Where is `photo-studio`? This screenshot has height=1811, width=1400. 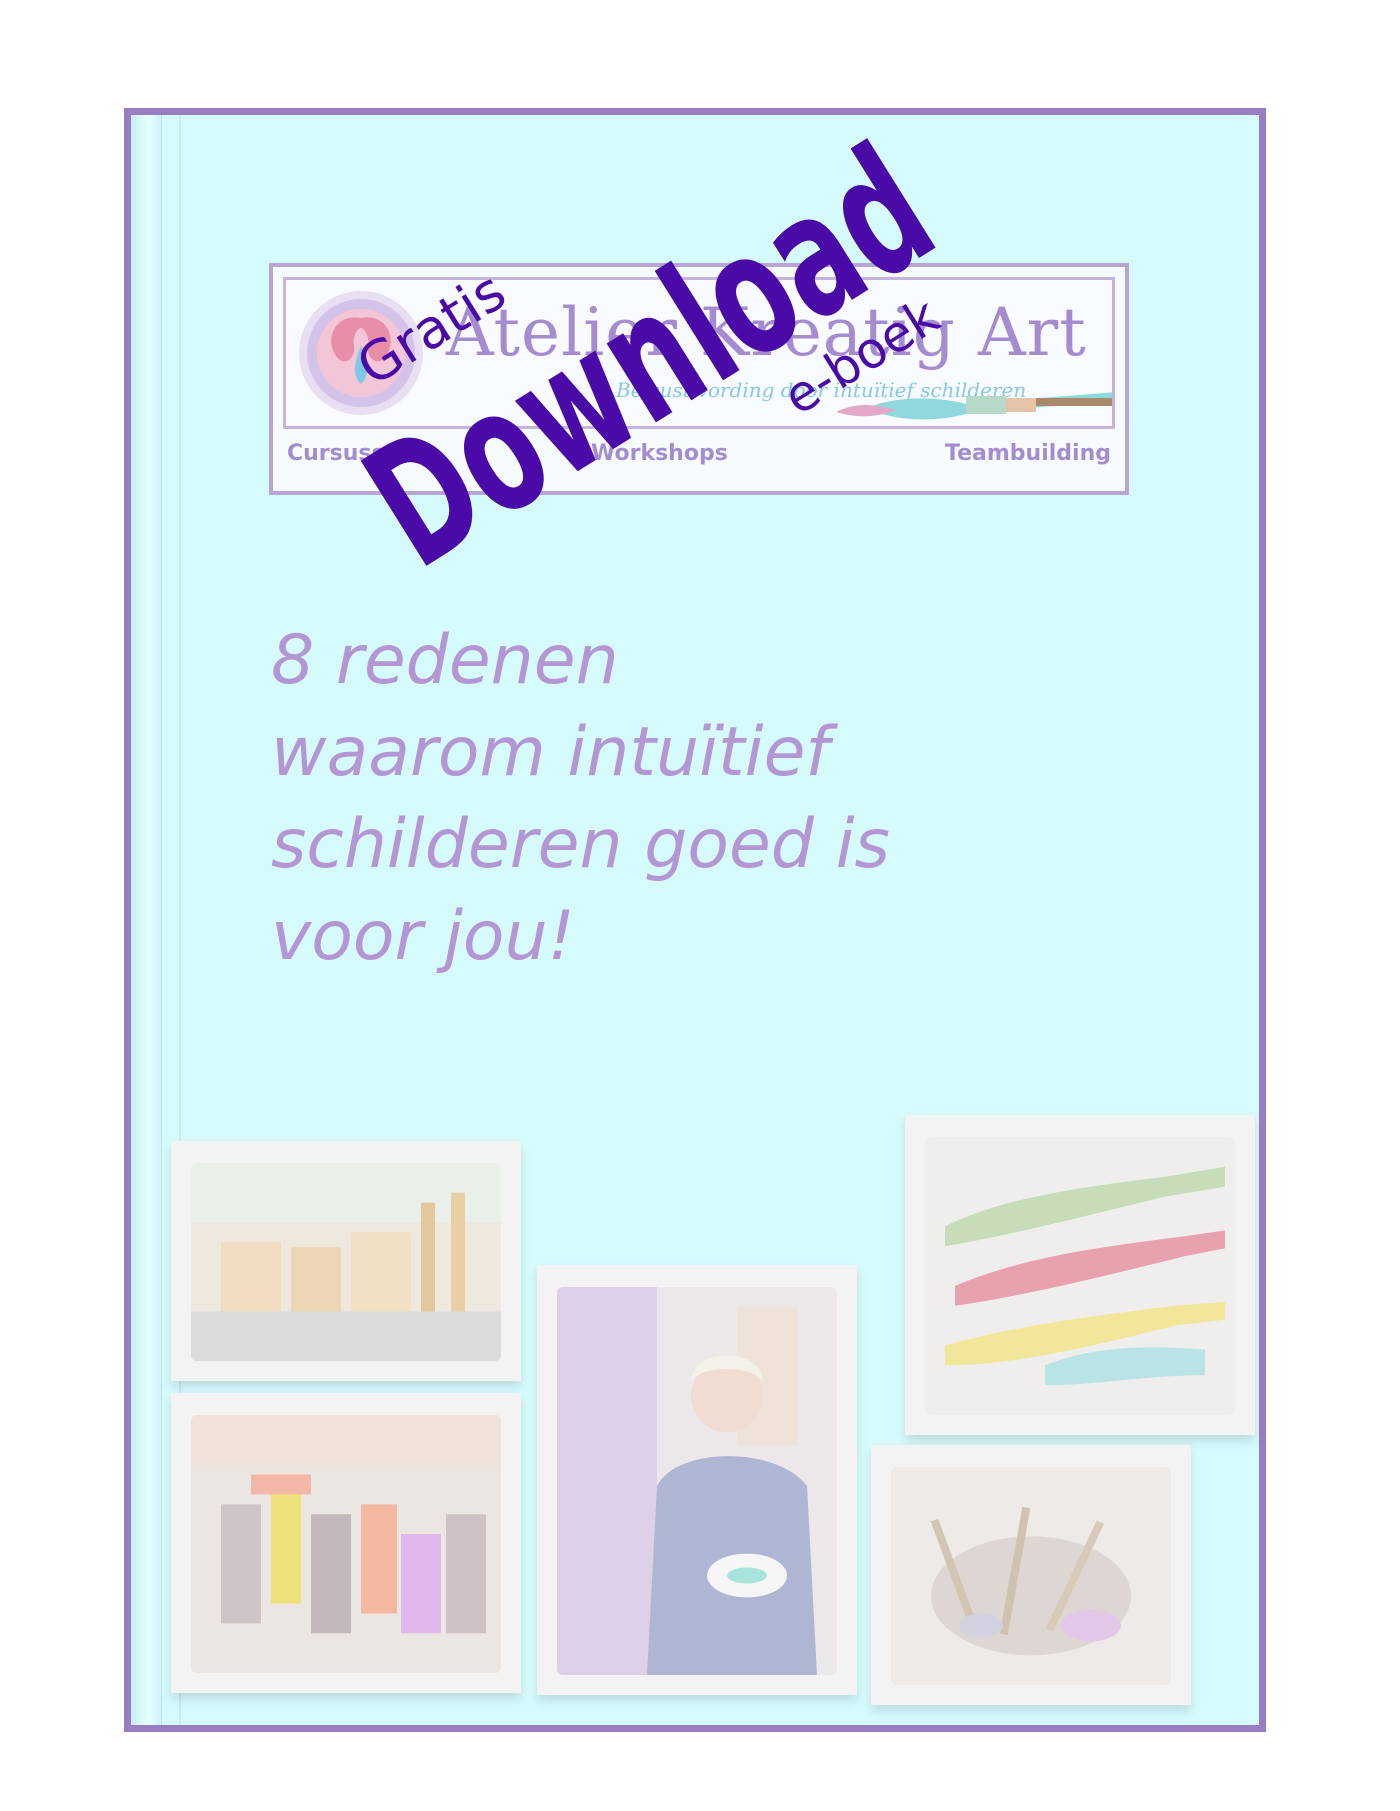
photo-studio is located at coordinates (346, 1261).